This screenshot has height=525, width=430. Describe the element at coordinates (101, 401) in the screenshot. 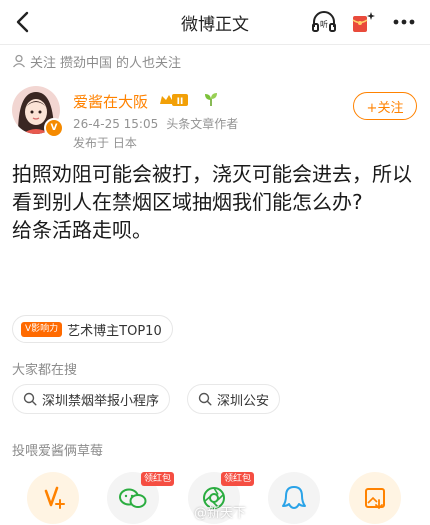

I see `search-chip-label: 深圳禁烟举报小程序` at that location.